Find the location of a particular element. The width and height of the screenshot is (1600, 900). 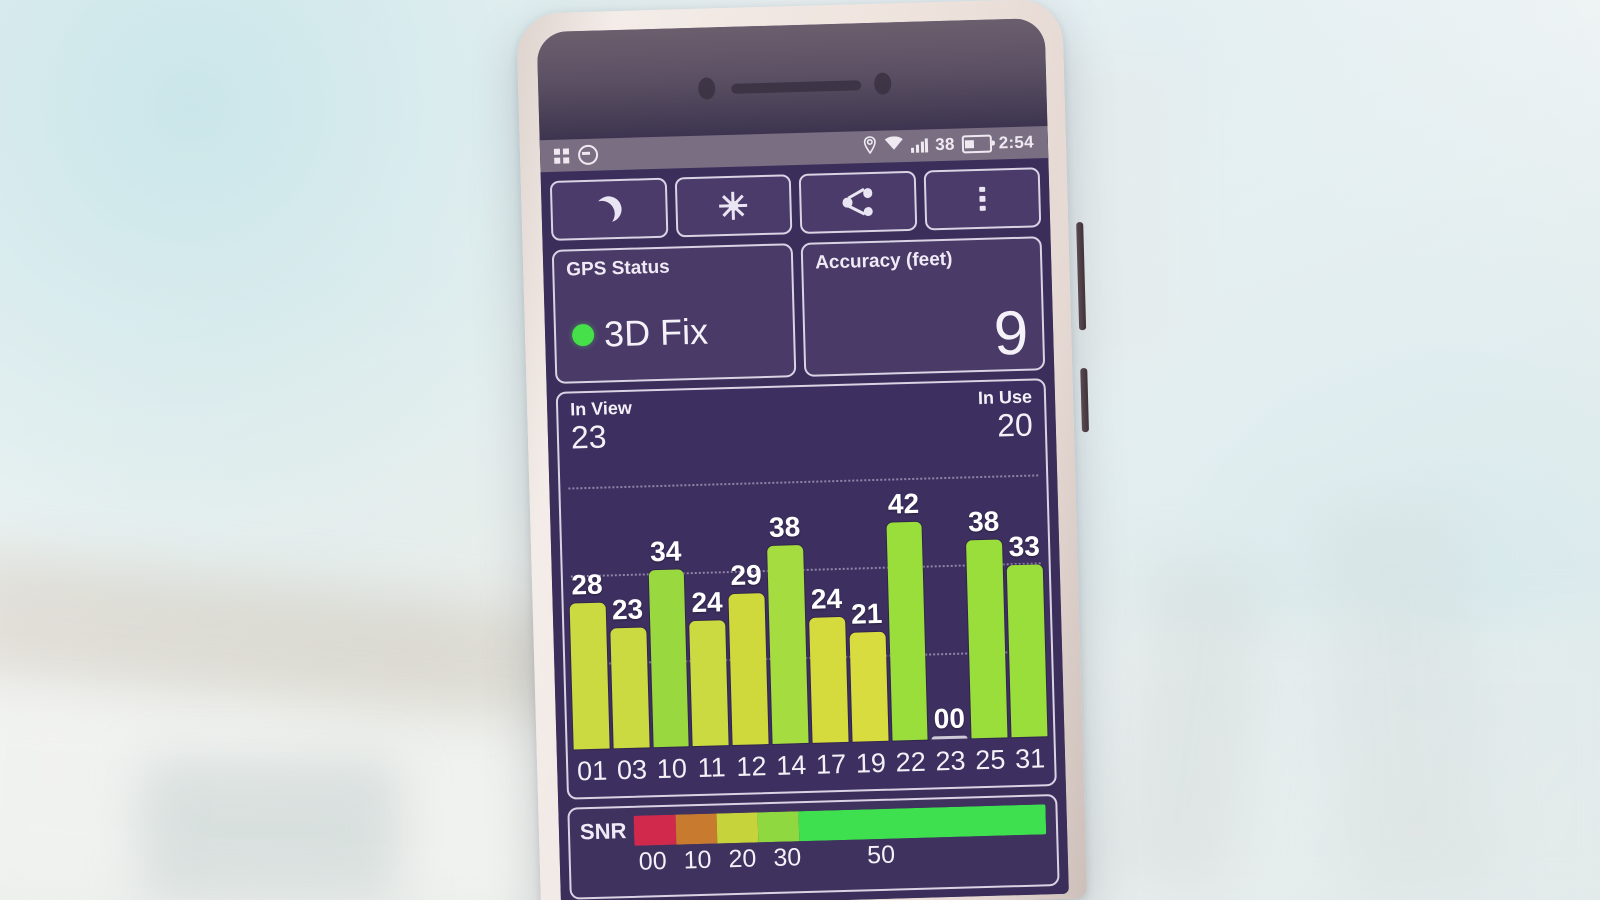

x-axis-tick: 01 is located at coordinates (592, 770).